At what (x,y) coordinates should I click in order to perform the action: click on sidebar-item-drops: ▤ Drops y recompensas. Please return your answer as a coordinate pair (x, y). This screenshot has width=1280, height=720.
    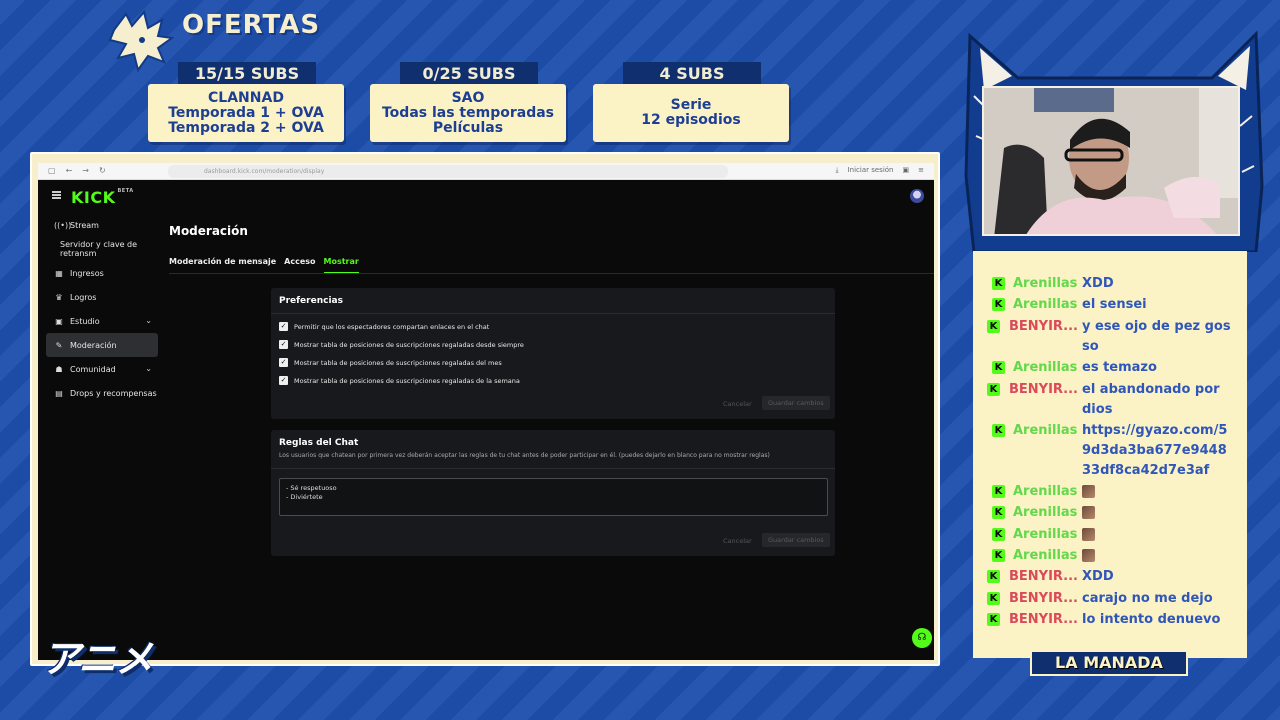
    Looking at the image, I should click on (102, 393).